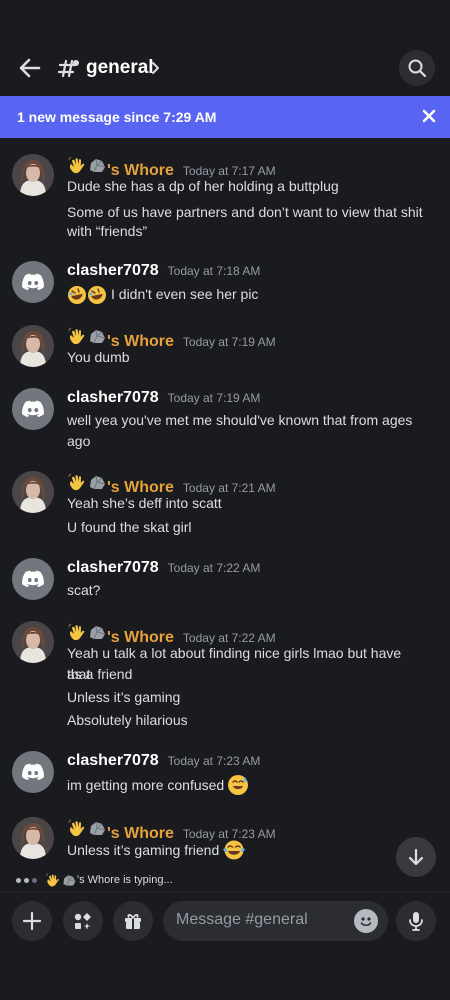  I want to click on add-attachment-button, so click(32, 921).